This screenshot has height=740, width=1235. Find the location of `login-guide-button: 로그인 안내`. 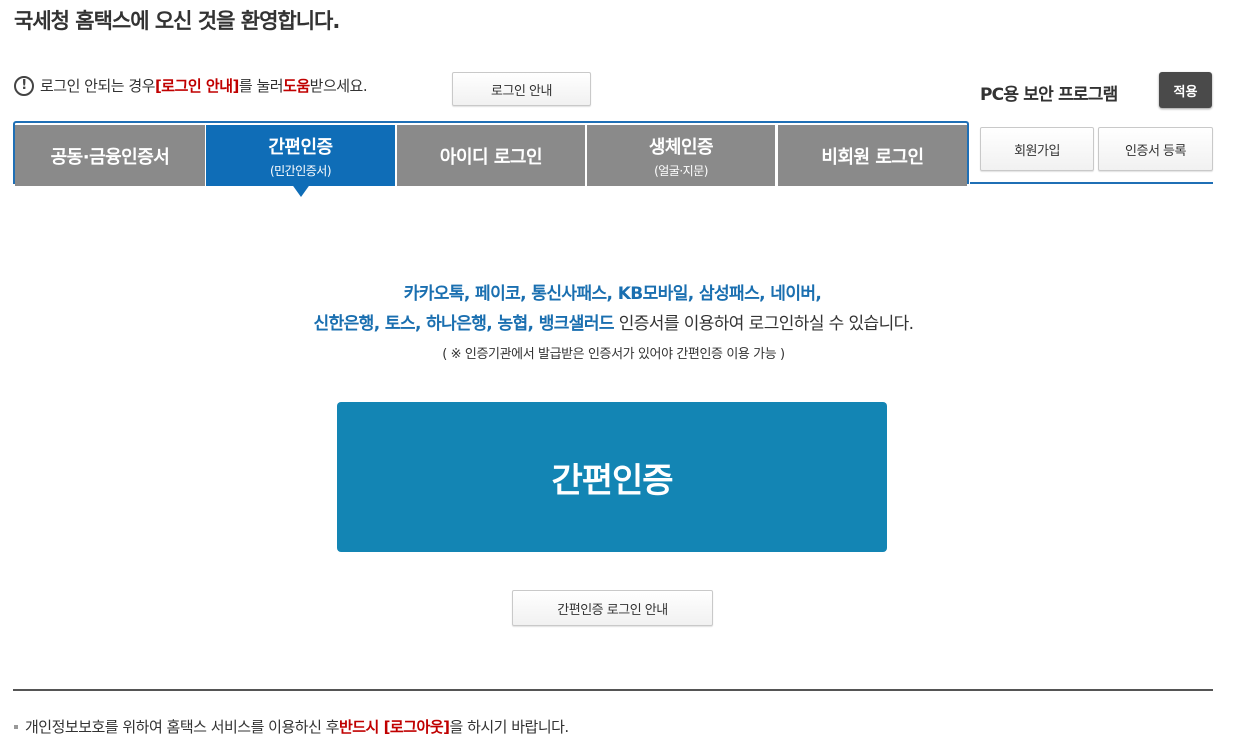

login-guide-button: 로그인 안내 is located at coordinates (521, 89).